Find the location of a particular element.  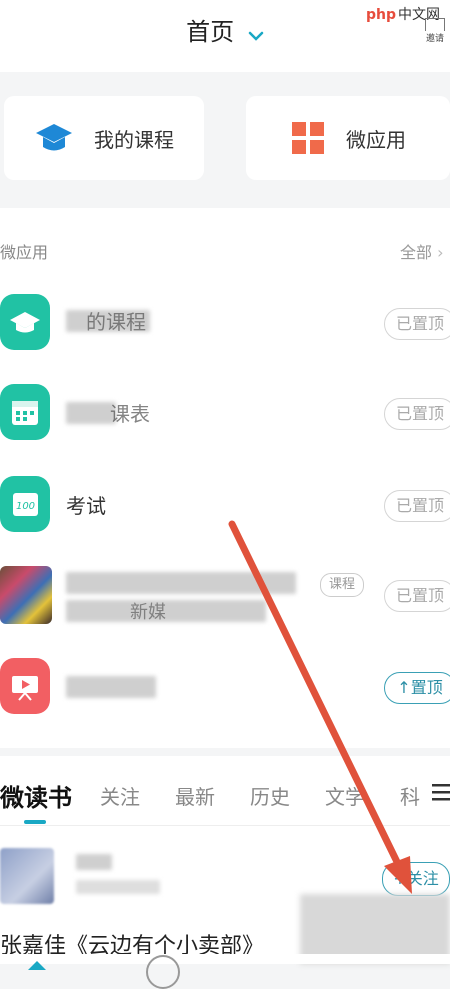

calendar-app-icon is located at coordinates (25, 412).